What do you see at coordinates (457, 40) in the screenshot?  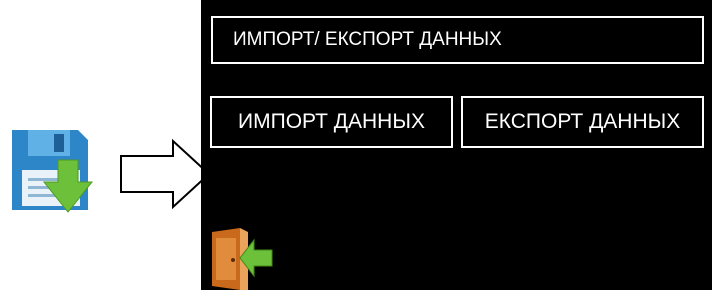 I see `panel-title: ИМПОРТ/ ЕКСПОРТ ДАННЫХ` at bounding box center [457, 40].